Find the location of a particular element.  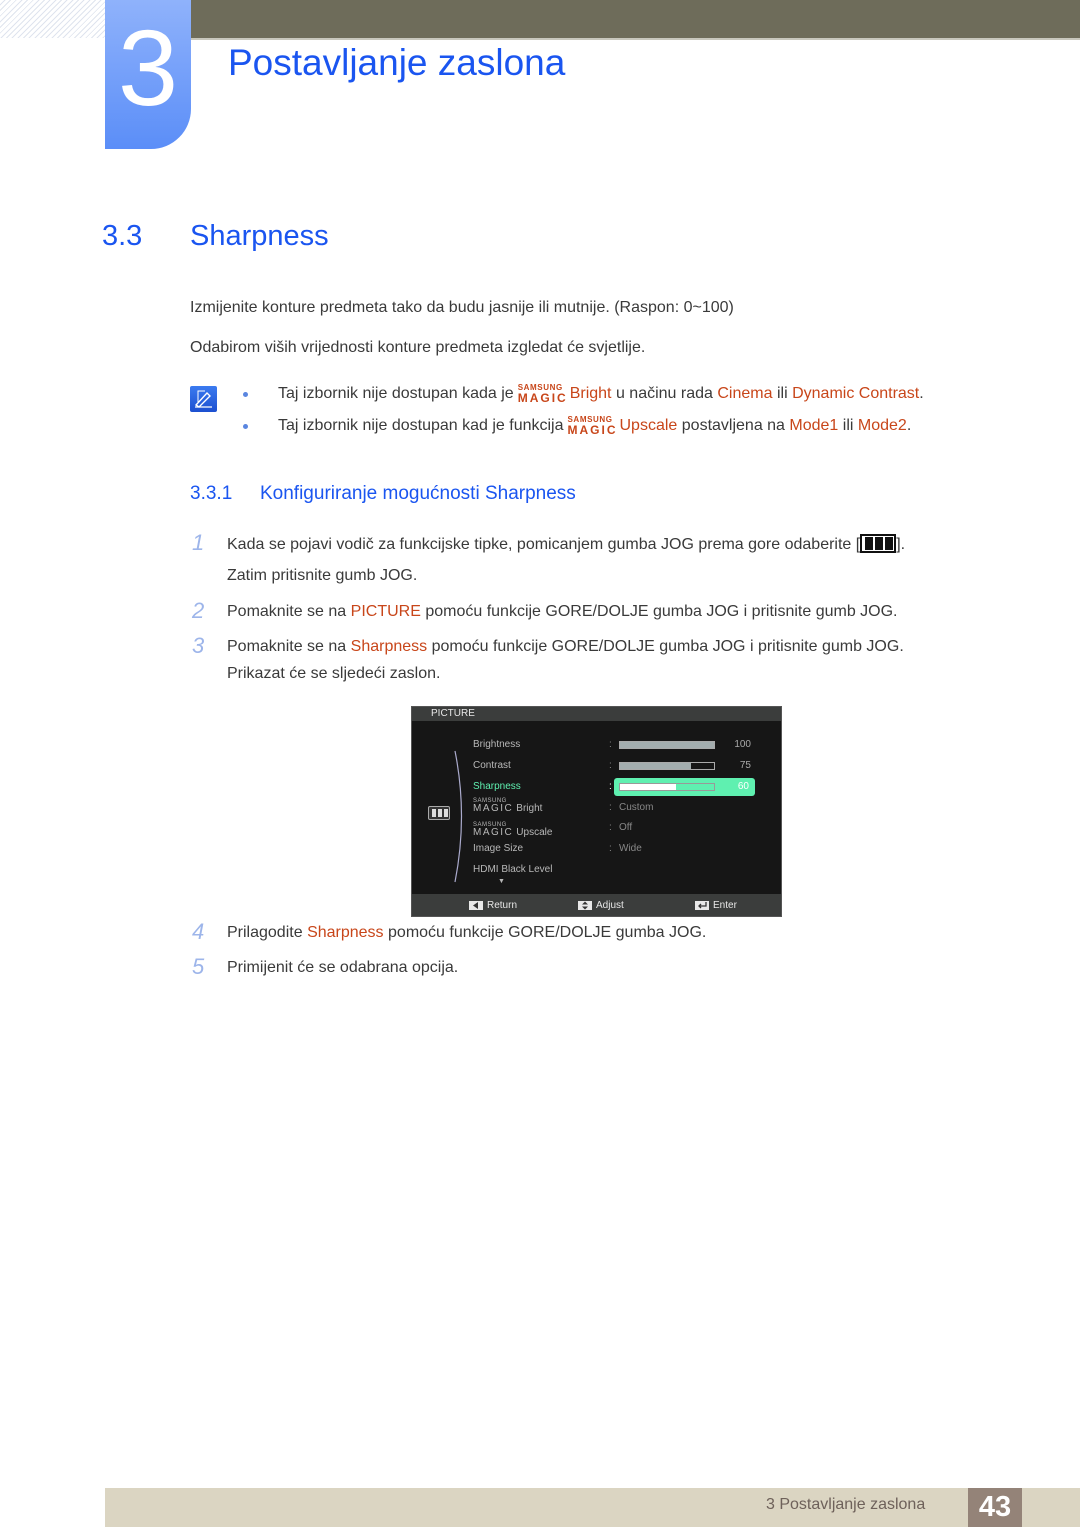

osd-return-button: Return is located at coordinates (493, 905).